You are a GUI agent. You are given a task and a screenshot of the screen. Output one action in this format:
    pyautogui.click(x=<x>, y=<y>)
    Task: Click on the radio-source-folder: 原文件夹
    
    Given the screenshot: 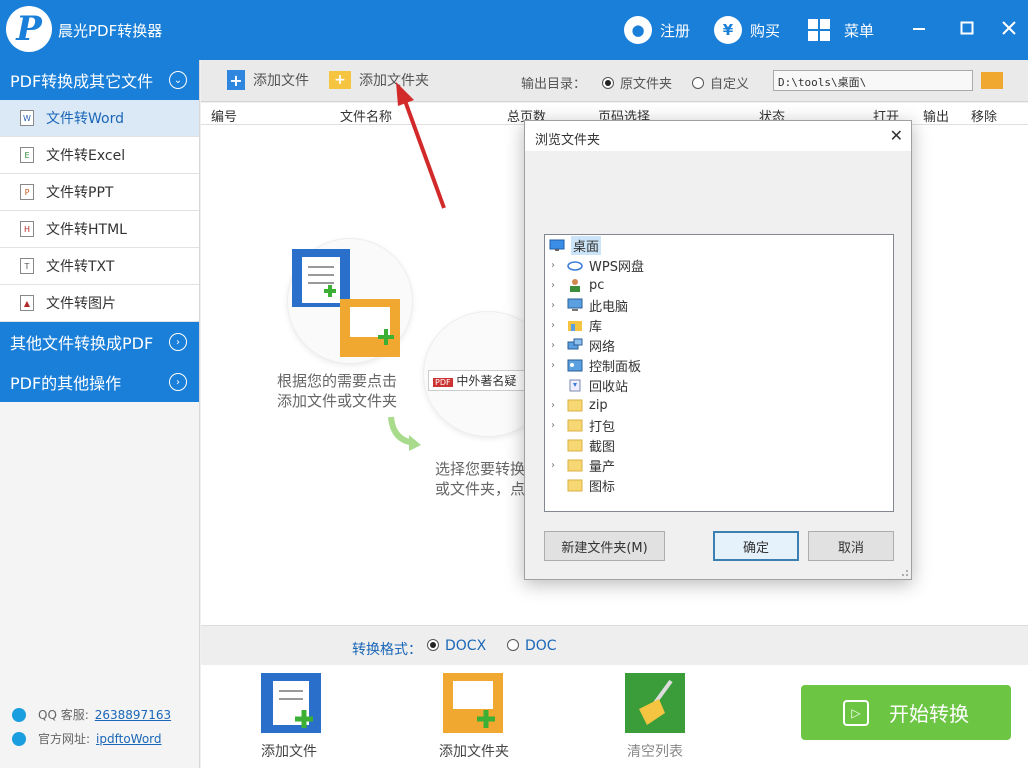 What is the action you would take?
    pyautogui.click(x=637, y=82)
    